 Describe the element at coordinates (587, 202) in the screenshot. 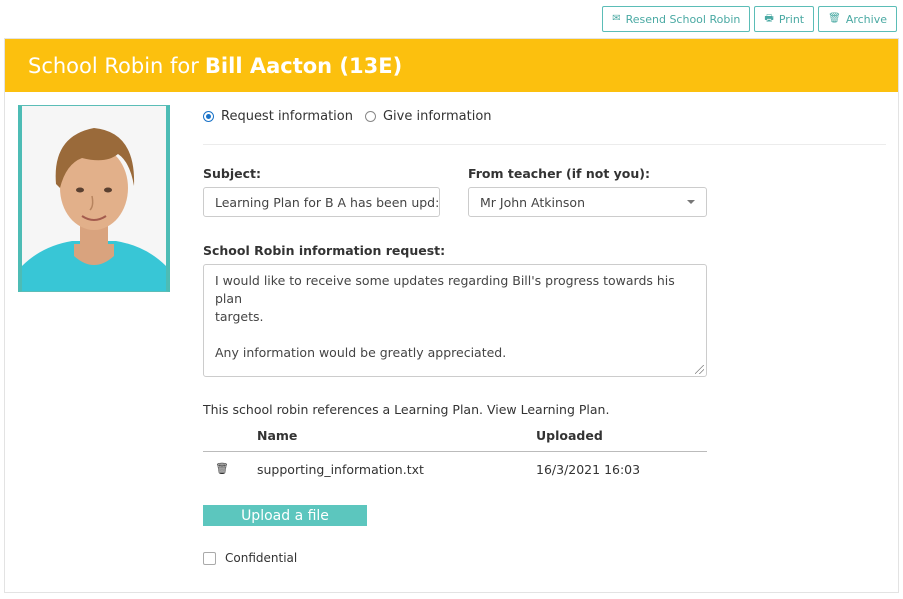

I see `teacher-select: Mr John Atkinson` at that location.